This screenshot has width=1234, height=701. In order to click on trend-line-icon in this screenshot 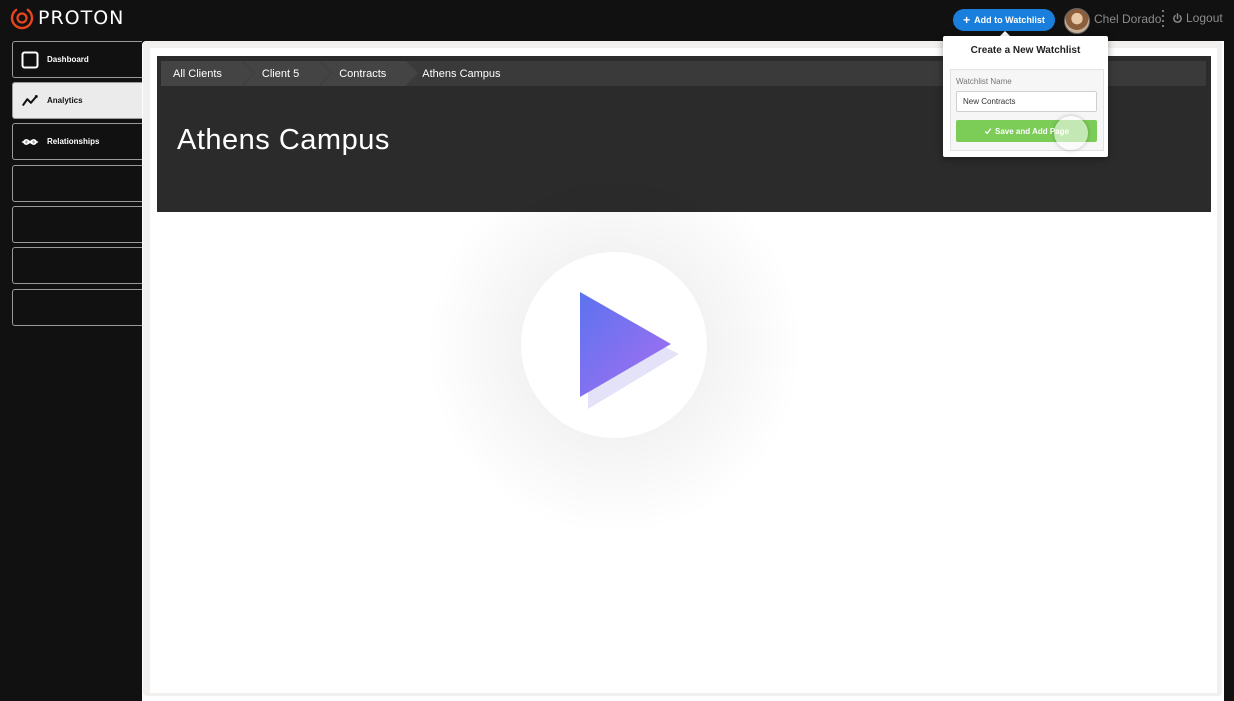, I will do `click(30, 101)`.